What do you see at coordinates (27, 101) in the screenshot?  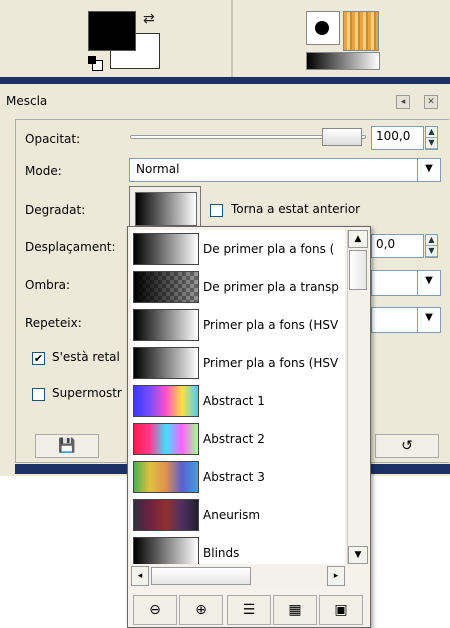 I see `panel-title: Mescla` at bounding box center [27, 101].